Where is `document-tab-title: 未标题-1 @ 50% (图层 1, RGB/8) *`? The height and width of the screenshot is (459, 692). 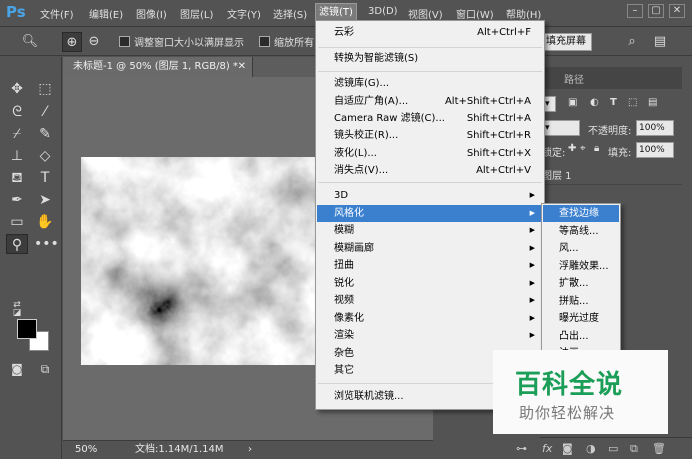
document-tab-title: 未标题-1 @ 50% (图层 1, RGB/8) * is located at coordinates (155, 66).